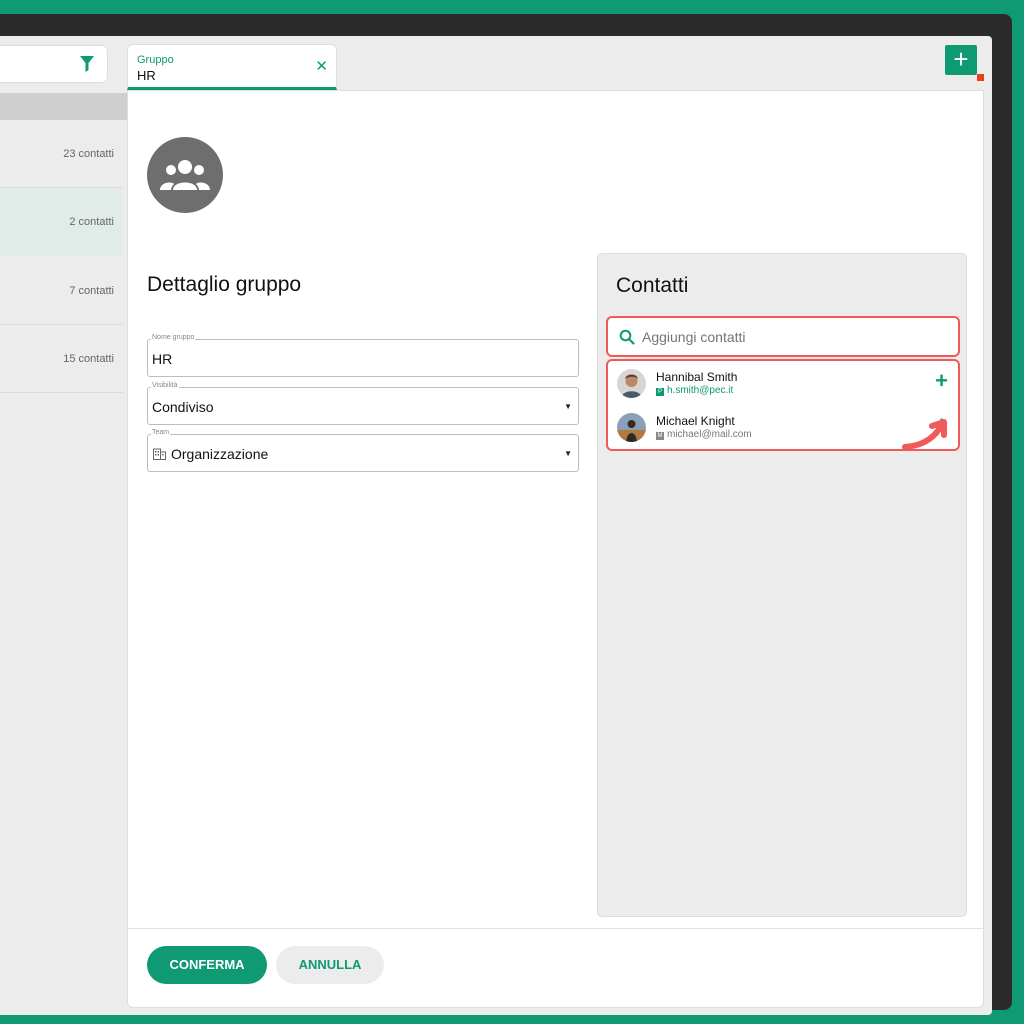  I want to click on team-select: Team Organizzazione ▼, so click(363, 450).